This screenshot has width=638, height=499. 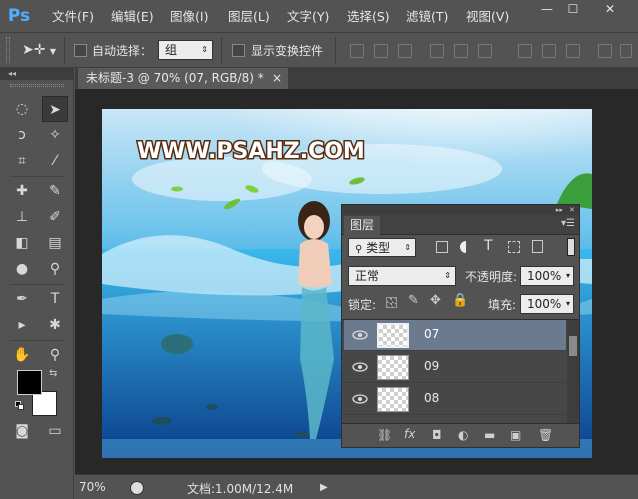 I want to click on layers-tab: 图层, so click(x=362, y=225).